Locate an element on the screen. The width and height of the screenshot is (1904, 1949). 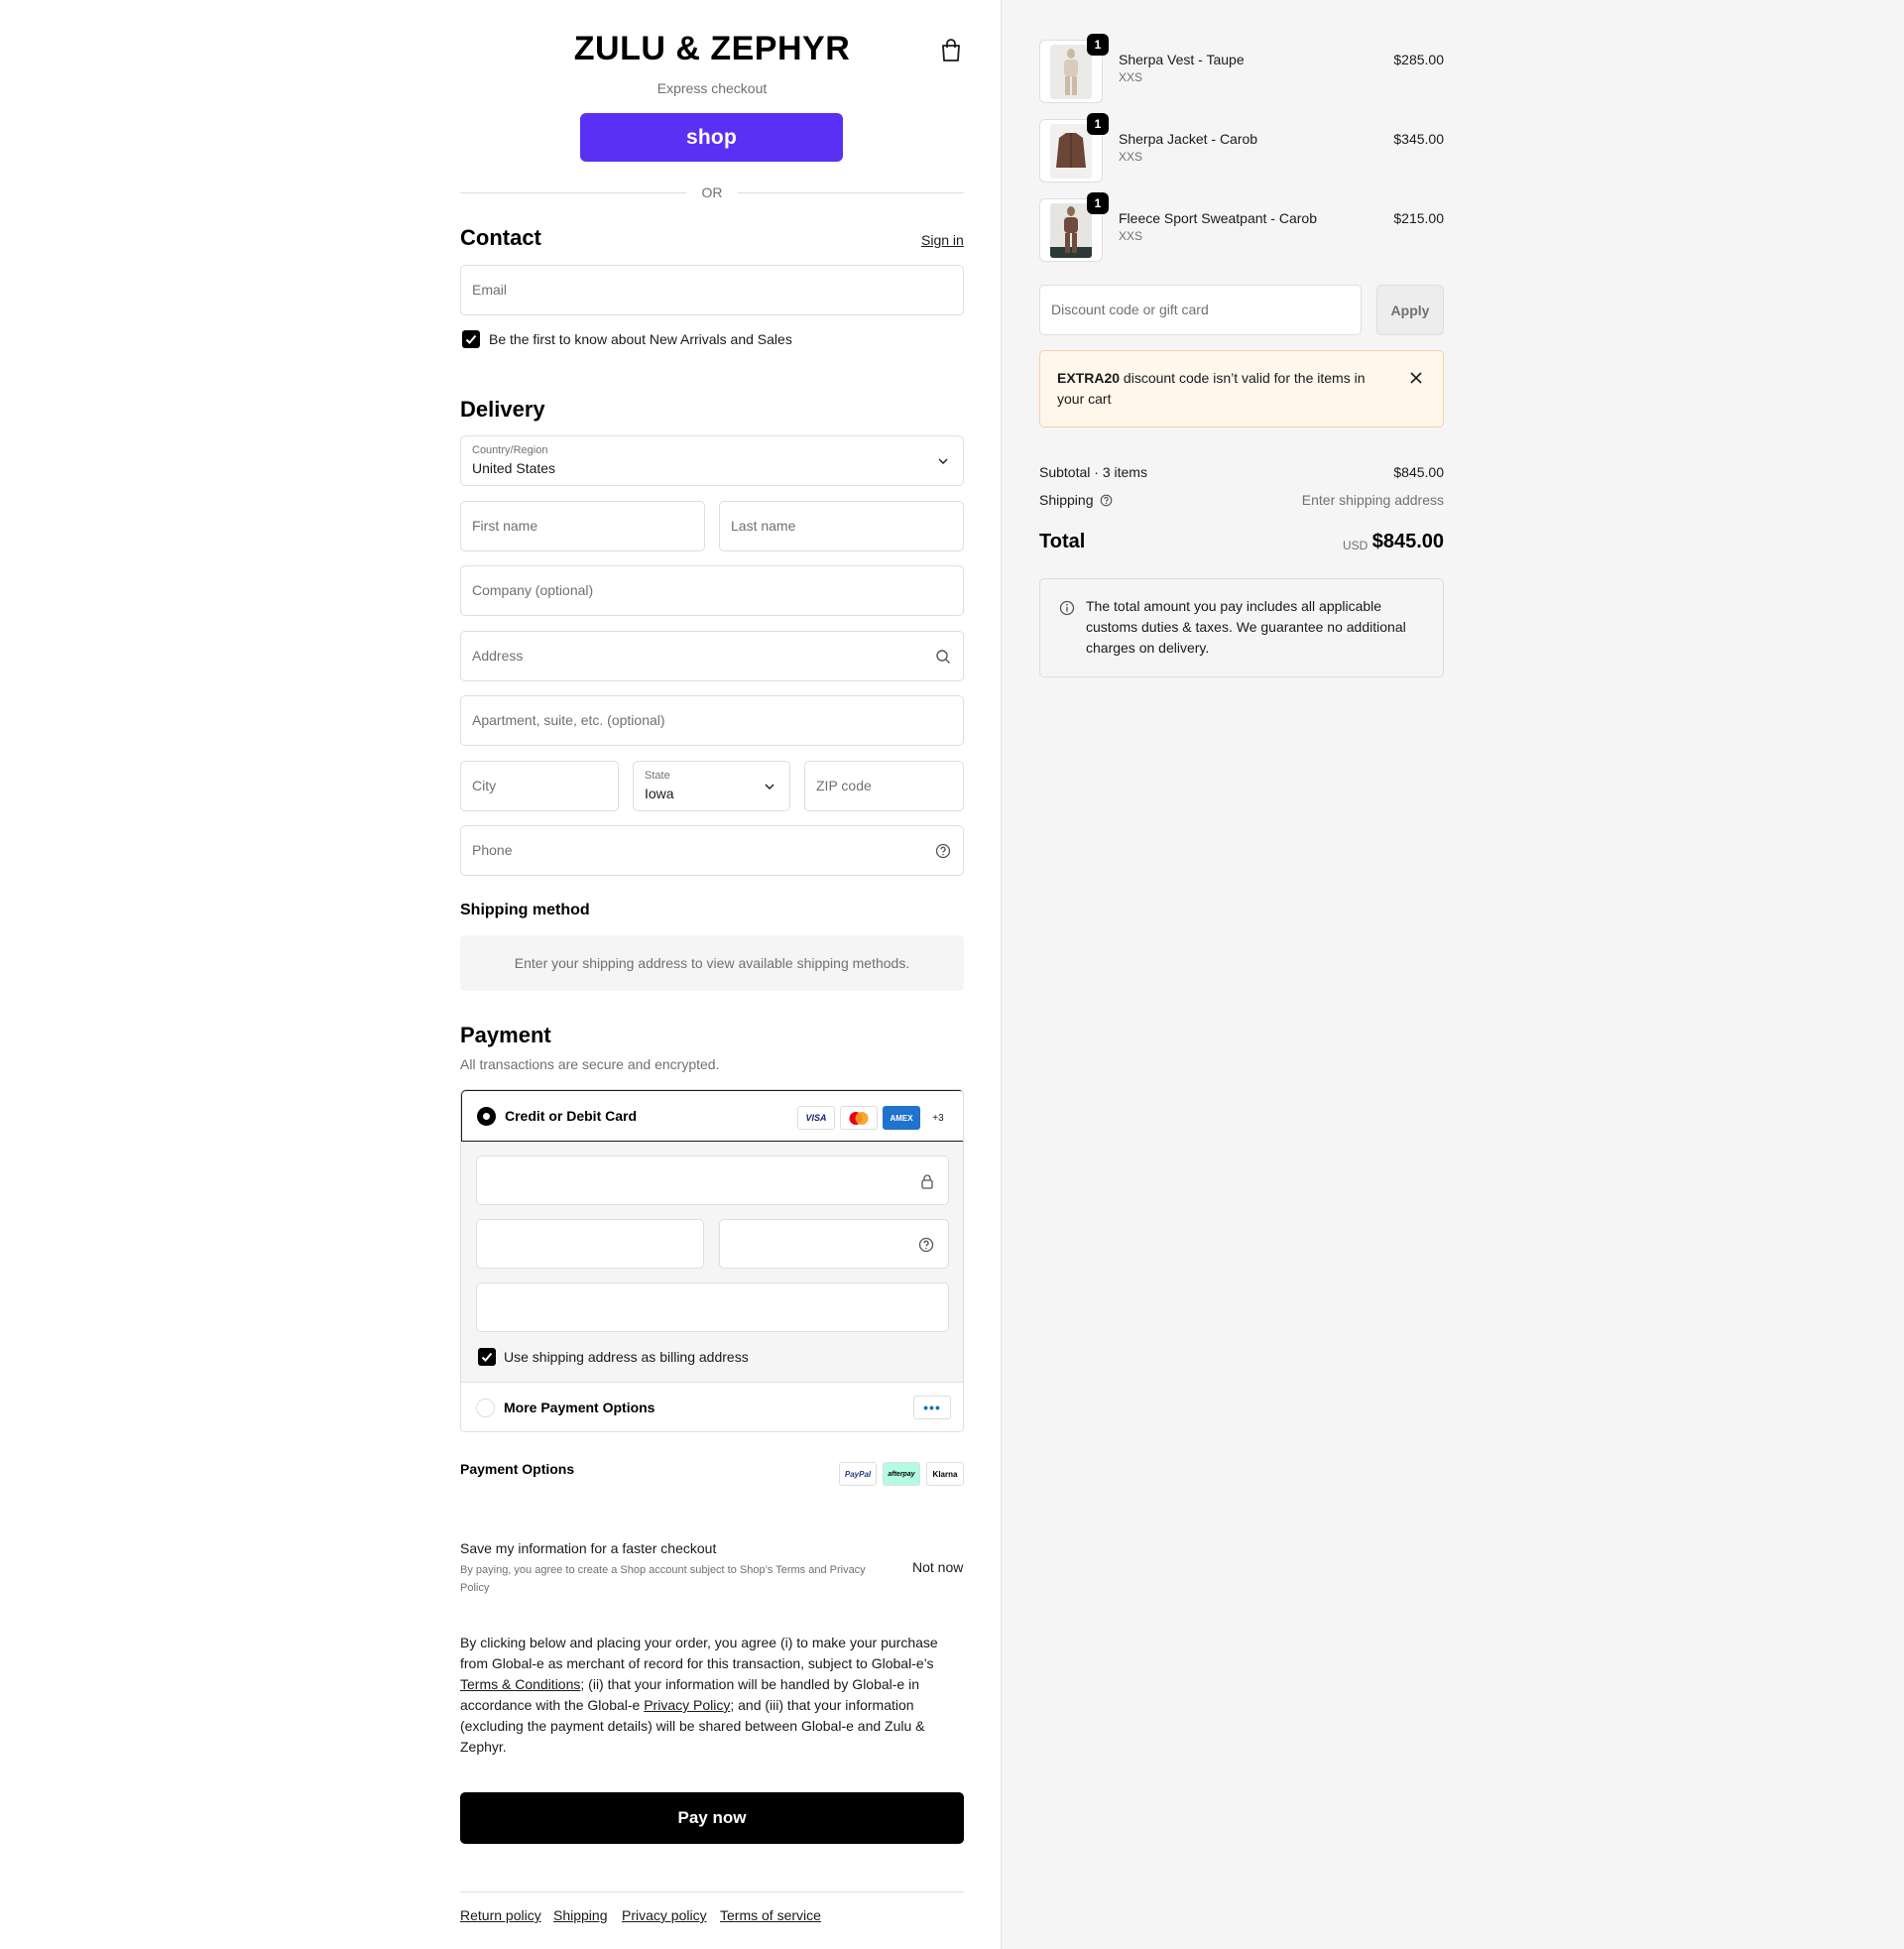
card-option-row: Credit or Debit Card VISA AMEX +3 is located at coordinates (712, 1116).